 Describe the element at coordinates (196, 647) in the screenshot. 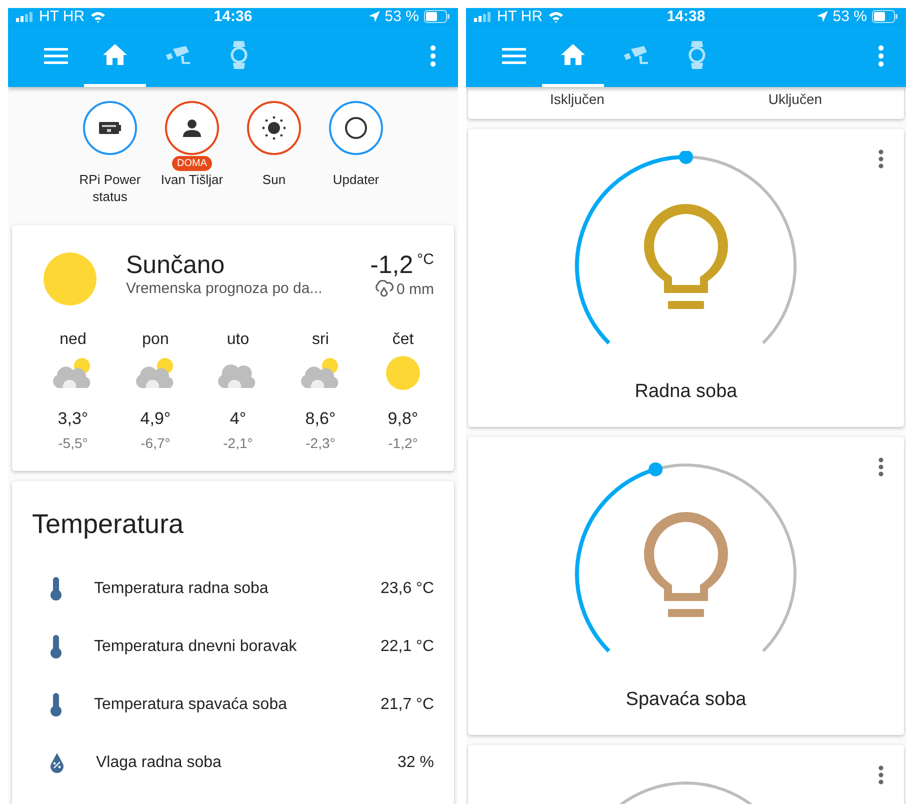

I see `sensor-name: Temperatura dnevni boravak` at that location.